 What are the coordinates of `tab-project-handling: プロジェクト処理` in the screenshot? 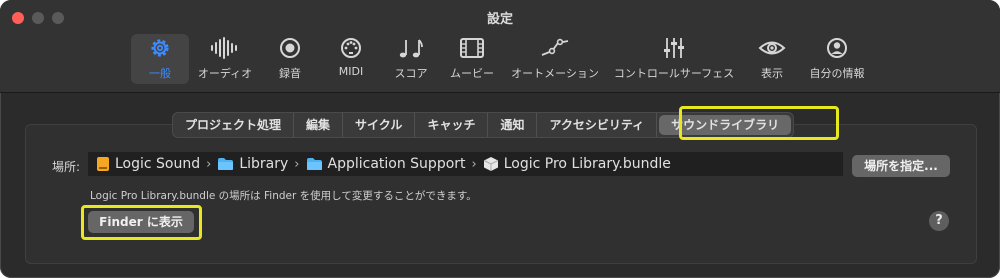 It's located at (234, 125).